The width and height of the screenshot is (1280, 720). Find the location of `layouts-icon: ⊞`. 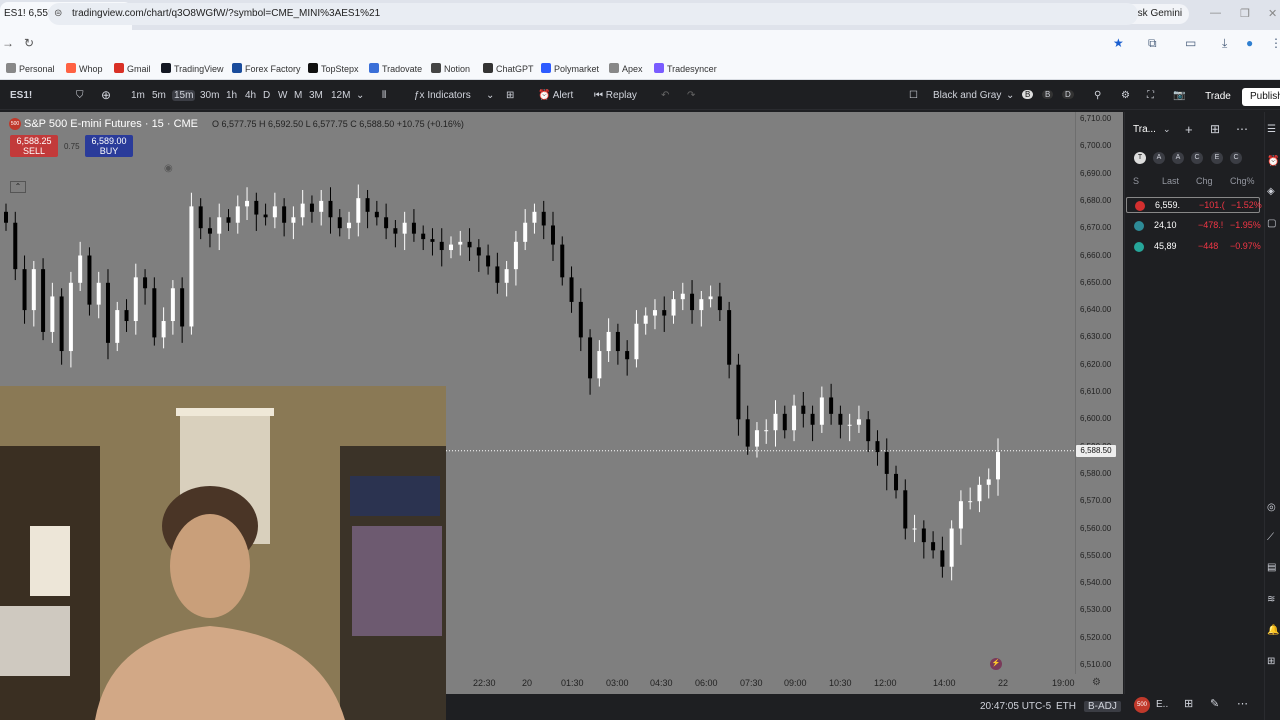

layouts-icon: ⊞ is located at coordinates (510, 95).